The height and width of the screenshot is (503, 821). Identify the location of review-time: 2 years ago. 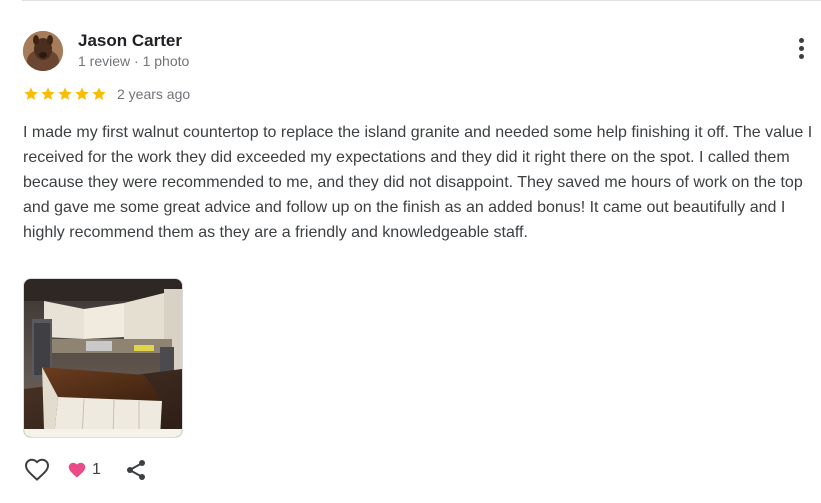
(154, 94).